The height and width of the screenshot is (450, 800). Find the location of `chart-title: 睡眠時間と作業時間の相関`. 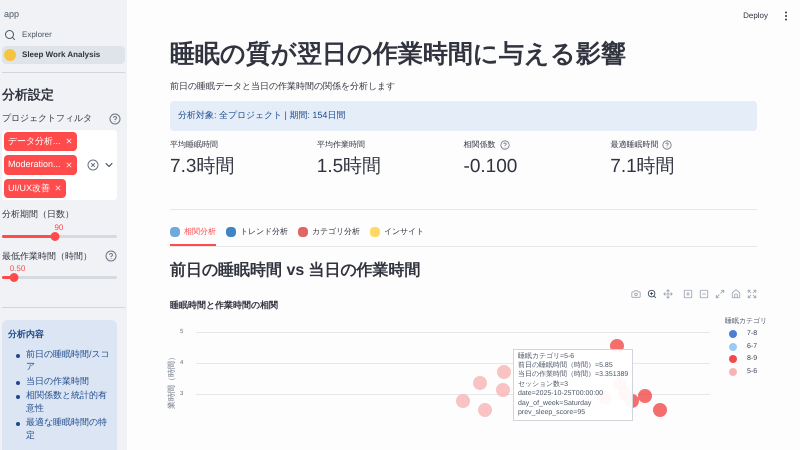

chart-title: 睡眠時間と作業時間の相関 is located at coordinates (224, 305).